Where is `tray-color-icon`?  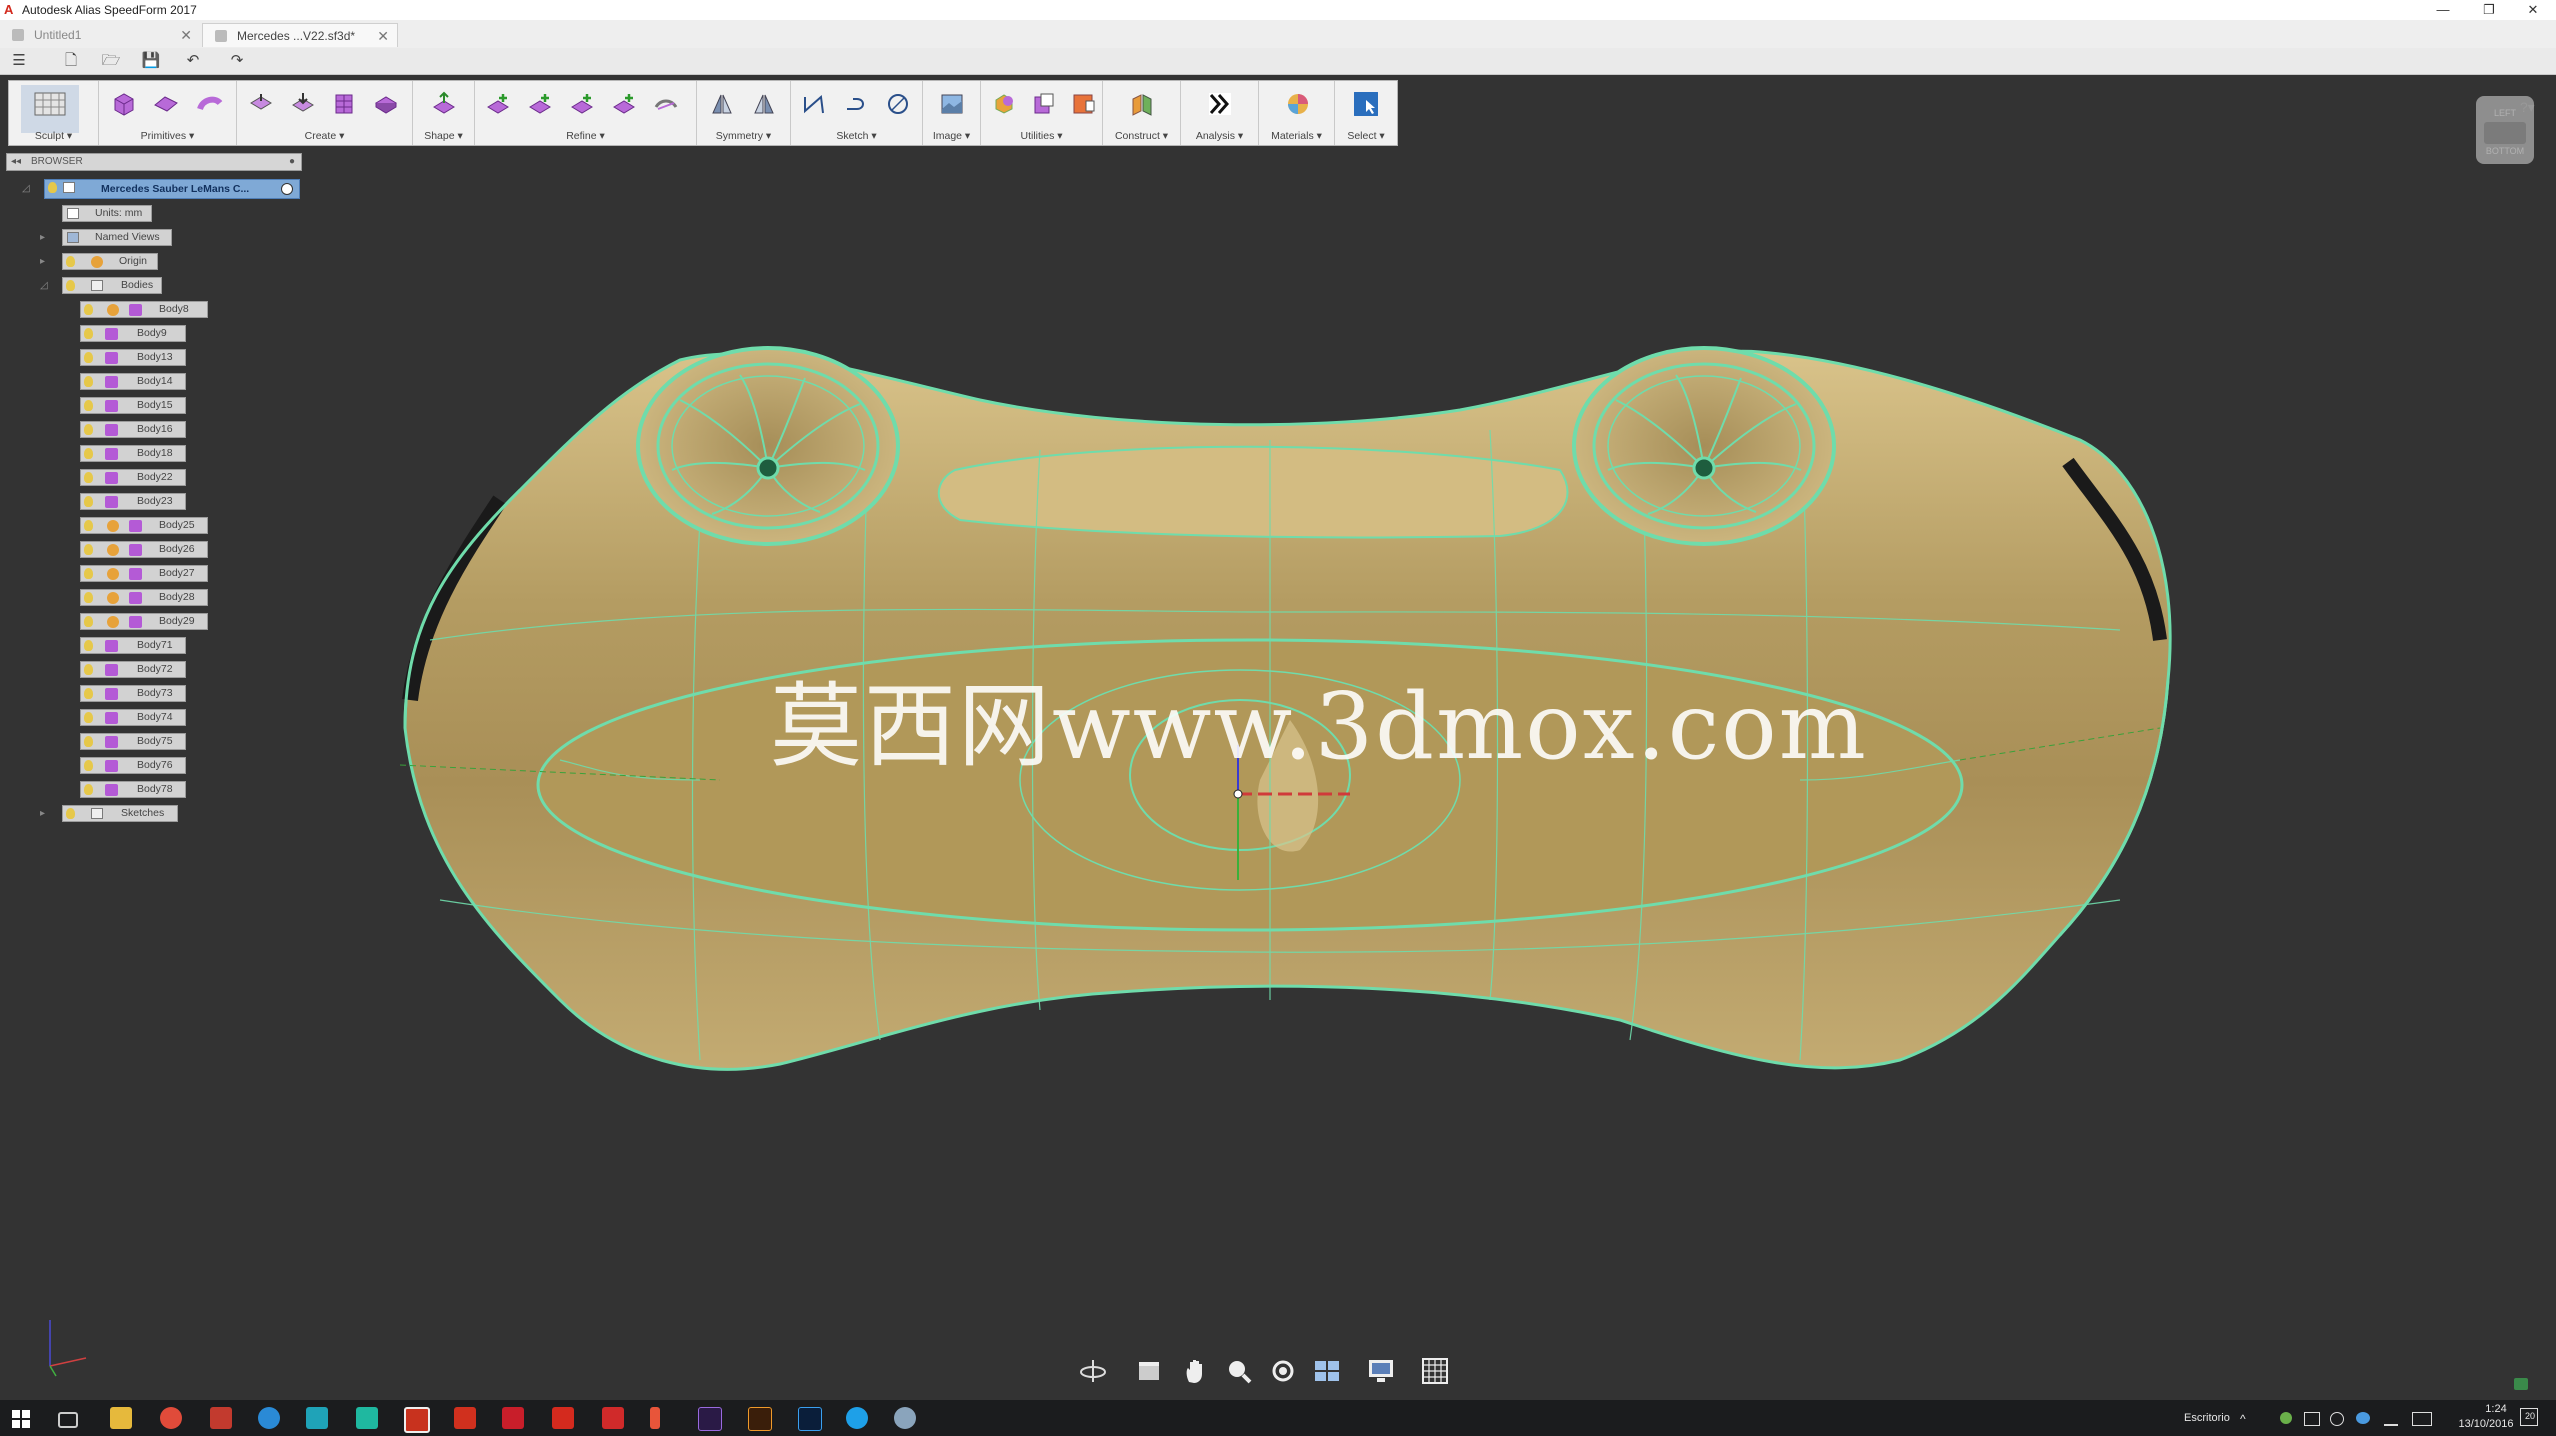
tray-color-icon is located at coordinates (2363, 1418).